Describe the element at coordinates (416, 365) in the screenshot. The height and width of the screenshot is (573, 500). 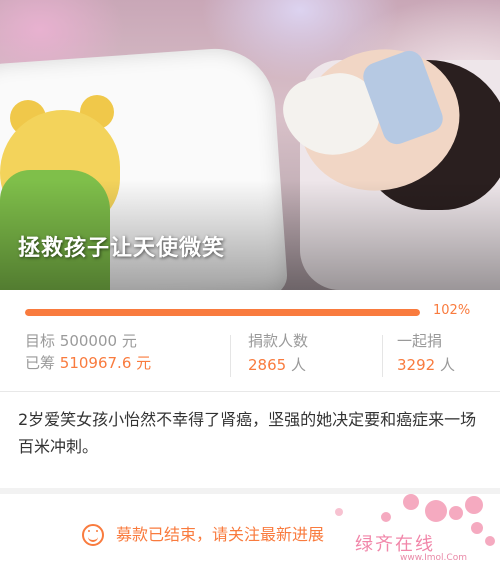
I see `together-value: 3292` at that location.